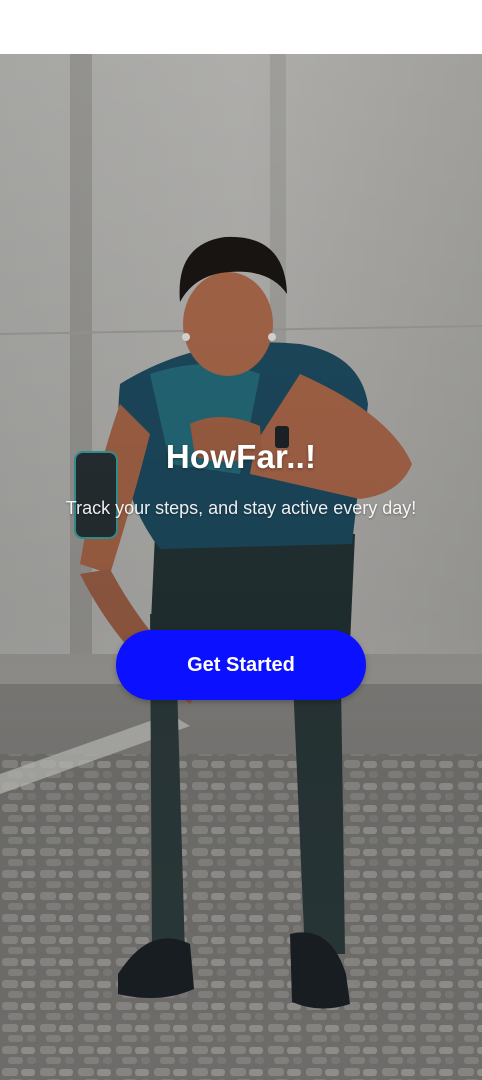  Describe the element at coordinates (241, 665) in the screenshot. I see `get-started-button: Get Started` at that location.